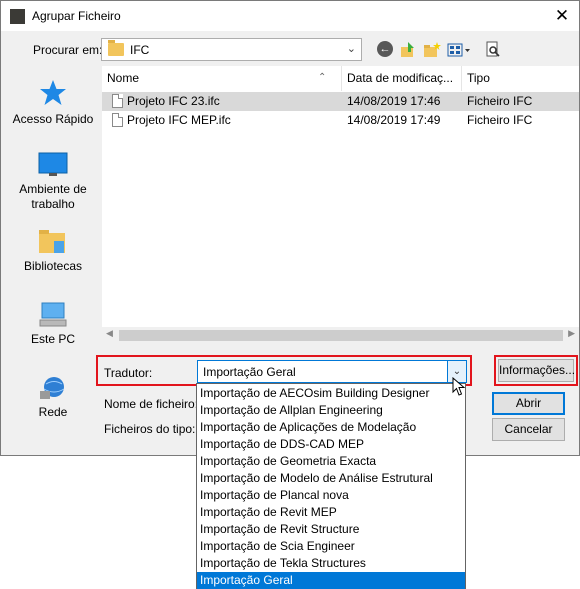 The height and width of the screenshot is (589, 580). What do you see at coordinates (231, 49) in the screenshot?
I see `look-in-combo: IFC ⌄` at bounding box center [231, 49].